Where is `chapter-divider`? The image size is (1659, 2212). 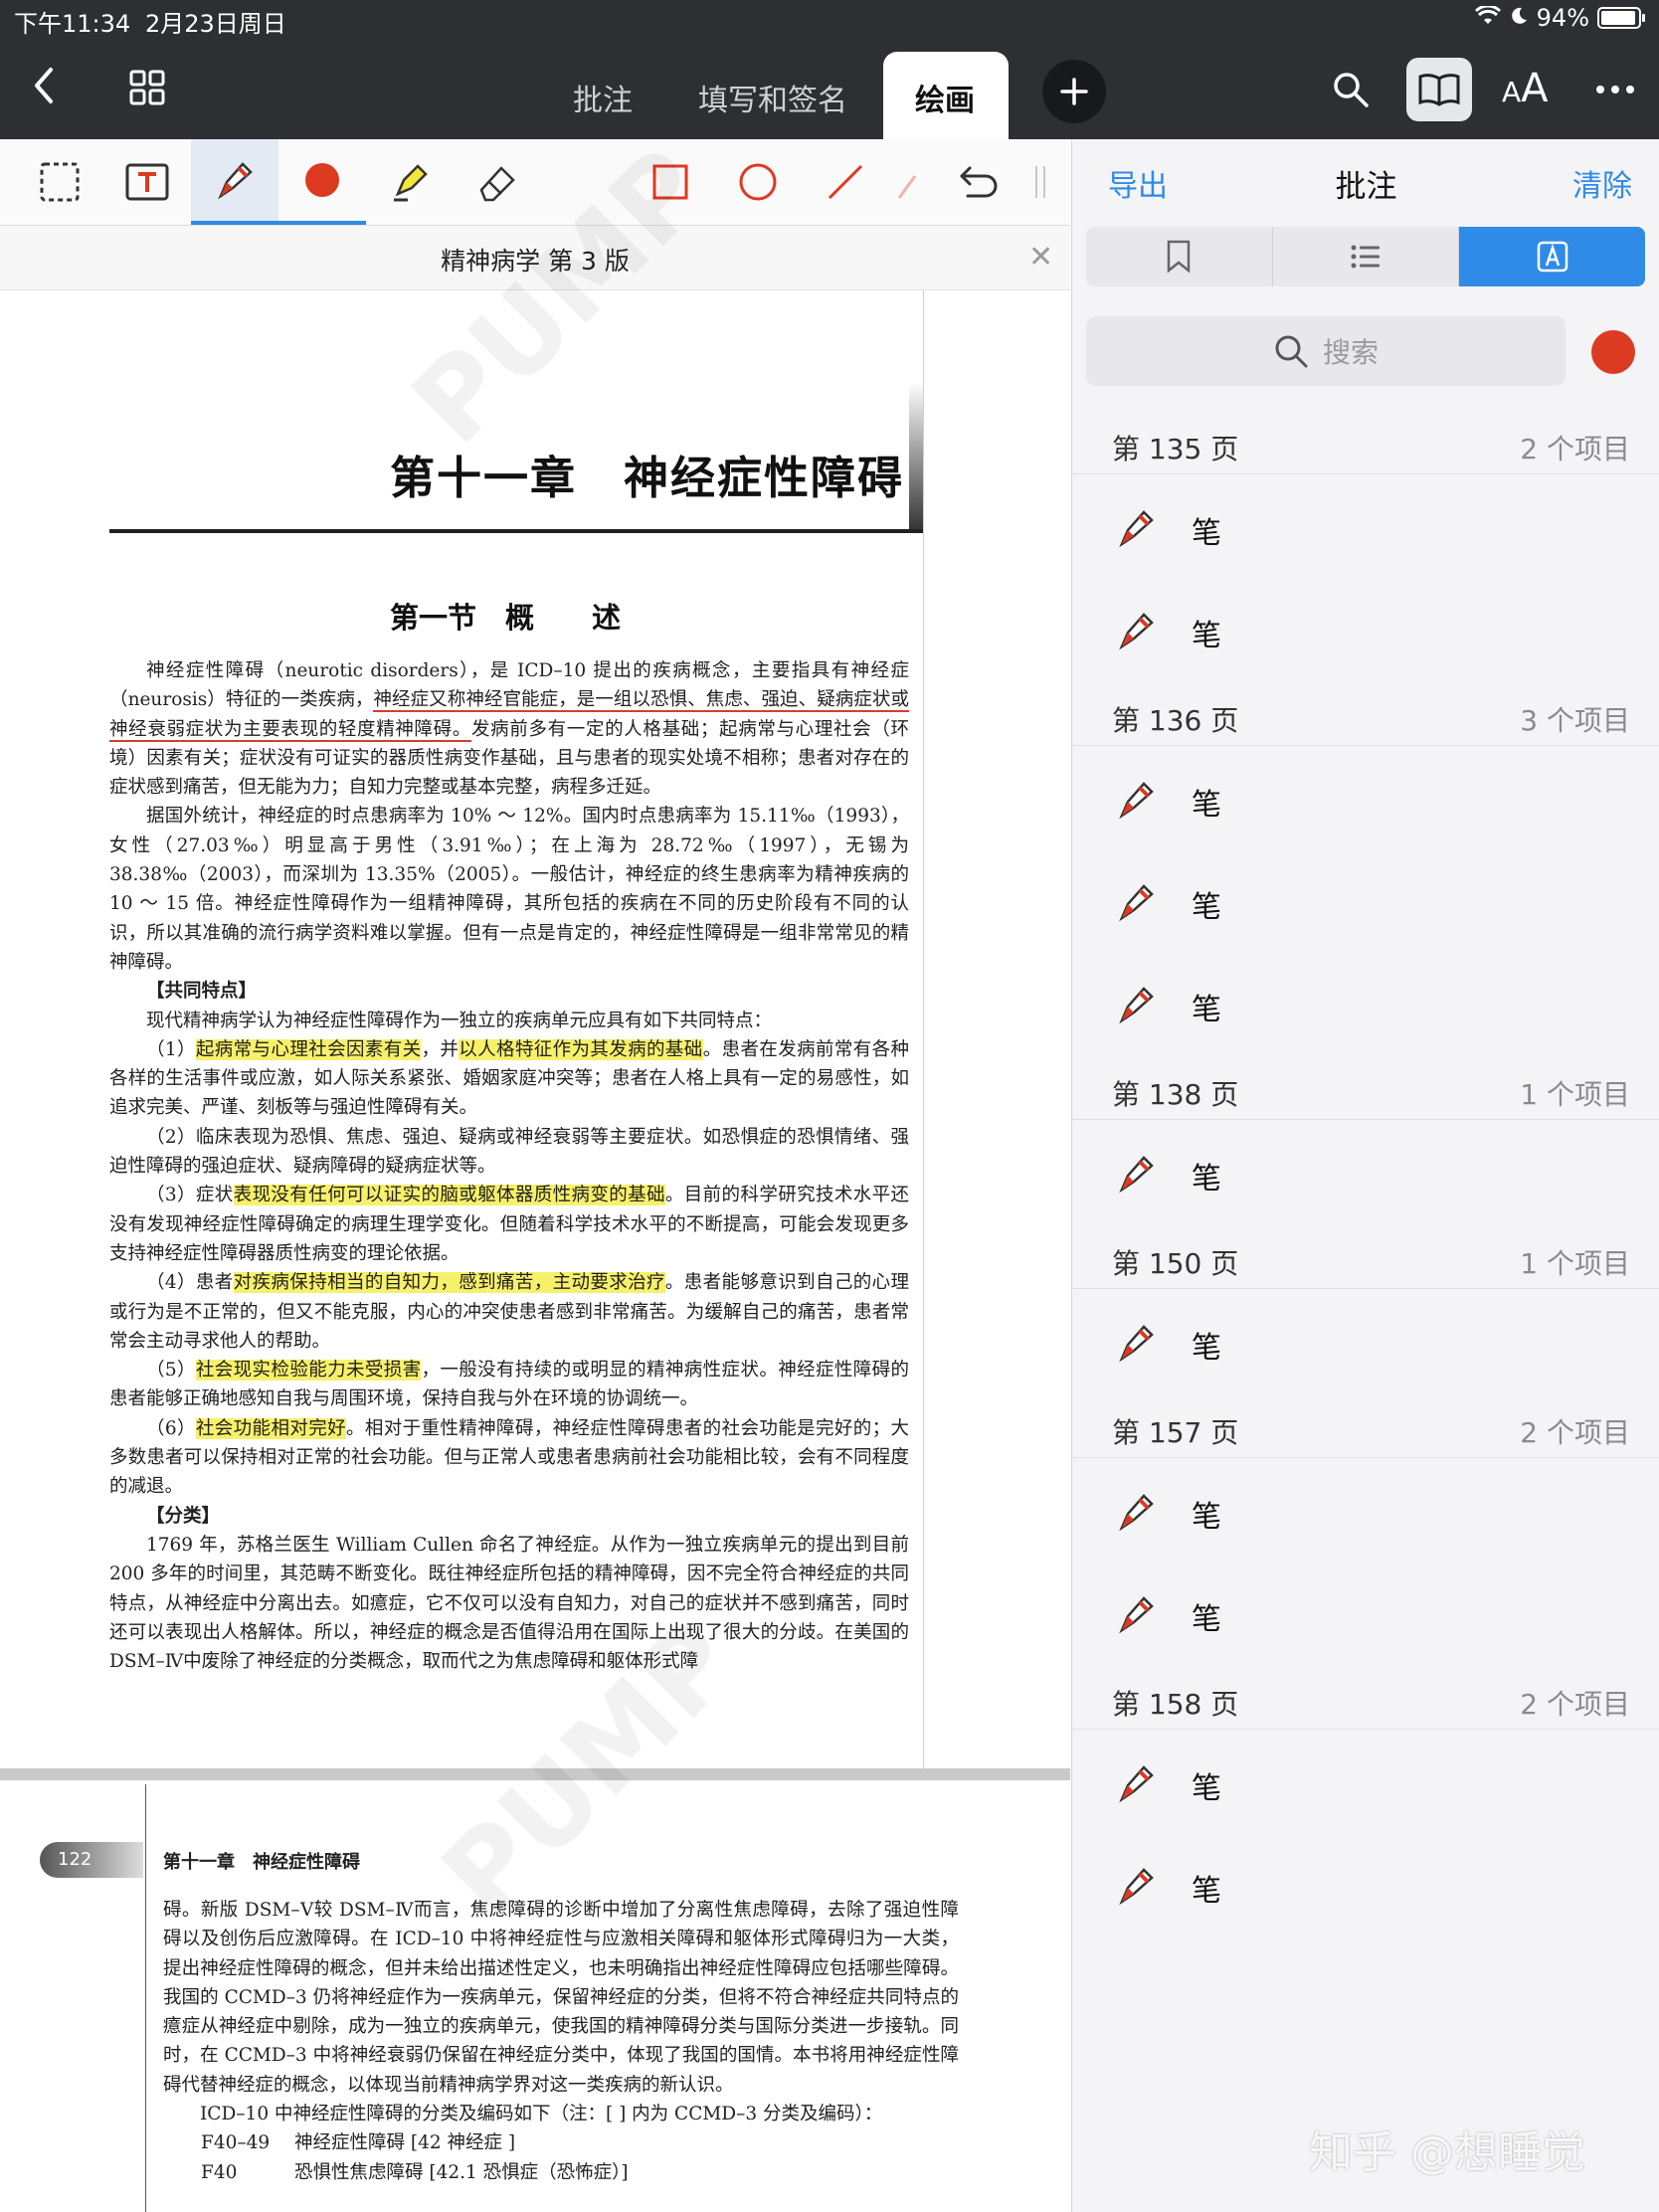 chapter-divider is located at coordinates (516, 531).